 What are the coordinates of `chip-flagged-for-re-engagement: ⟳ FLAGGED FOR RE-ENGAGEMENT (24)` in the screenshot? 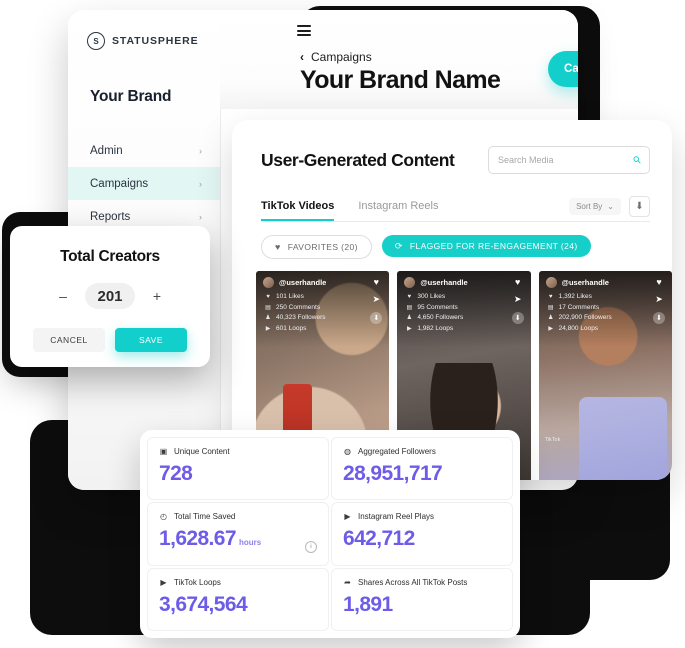 It's located at (486, 246).